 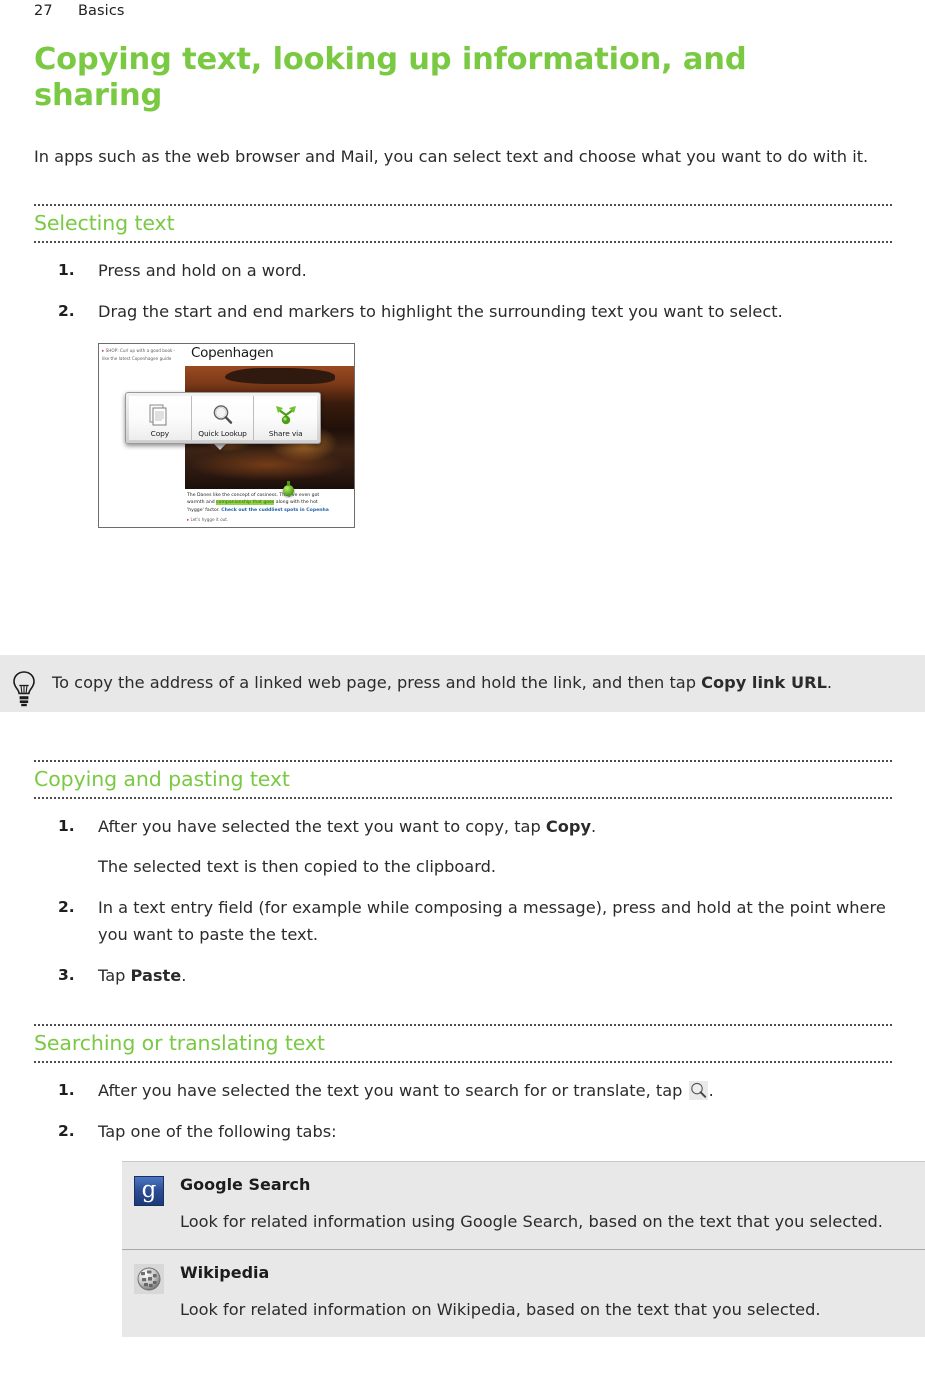 I want to click on row-icon-cell, so click(x=157, y=1292).